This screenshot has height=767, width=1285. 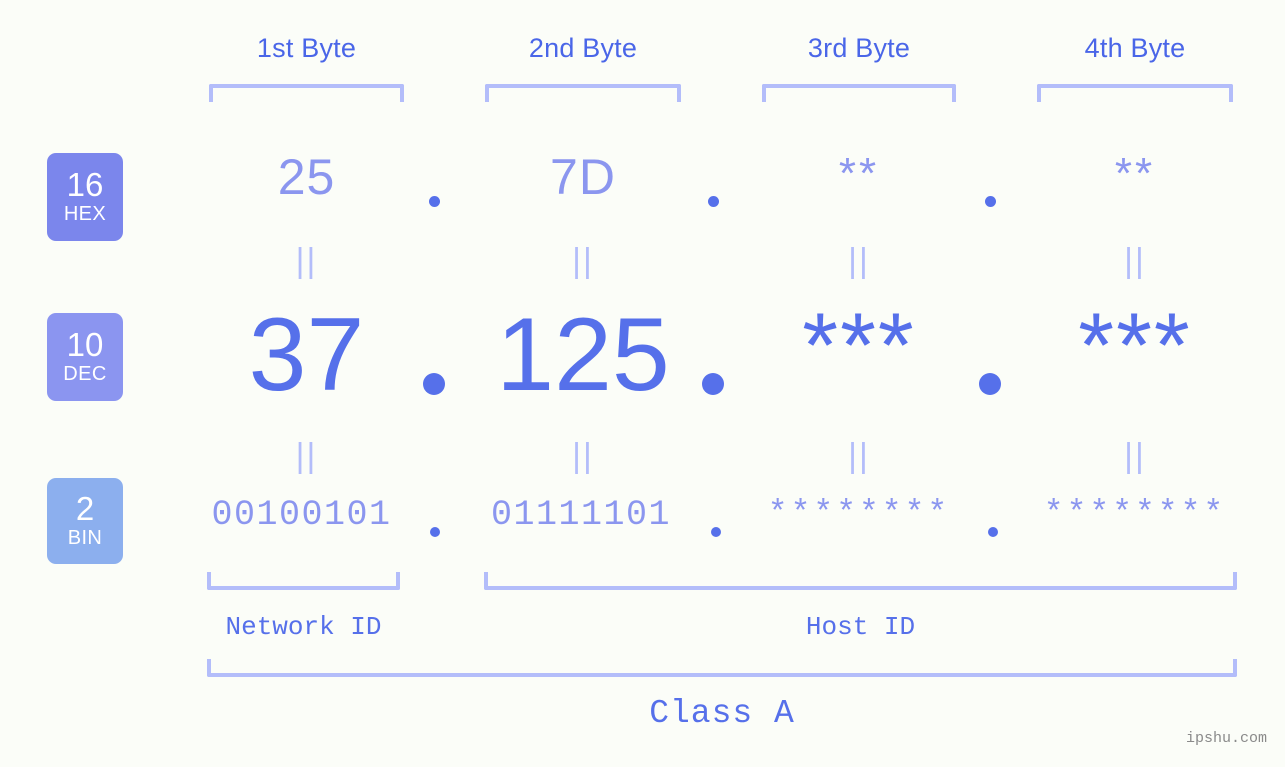 I want to click on base-badge-bin-label: BIN, so click(x=85, y=537).